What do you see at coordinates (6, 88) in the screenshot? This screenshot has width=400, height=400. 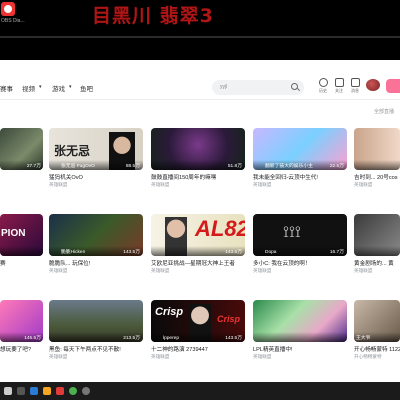 I see `nav-item-events: 赛事` at bounding box center [6, 88].